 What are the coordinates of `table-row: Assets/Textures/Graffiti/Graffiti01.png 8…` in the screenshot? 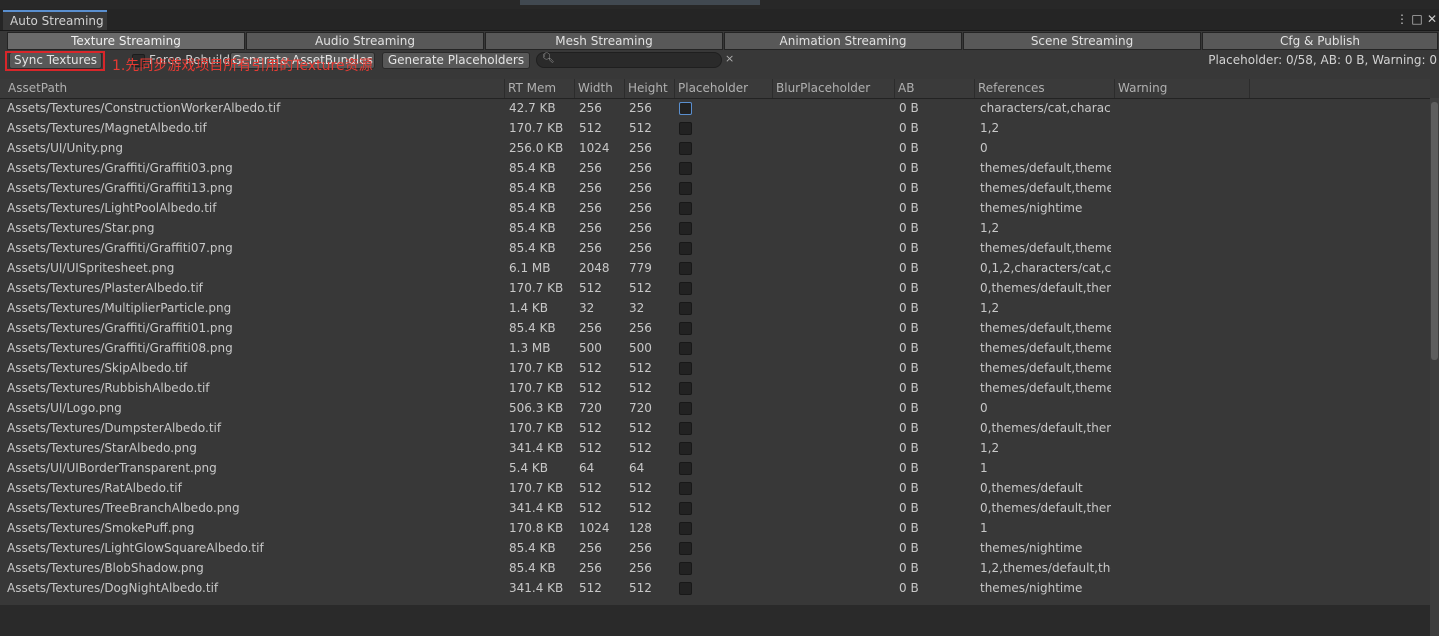 It's located at (715, 328).